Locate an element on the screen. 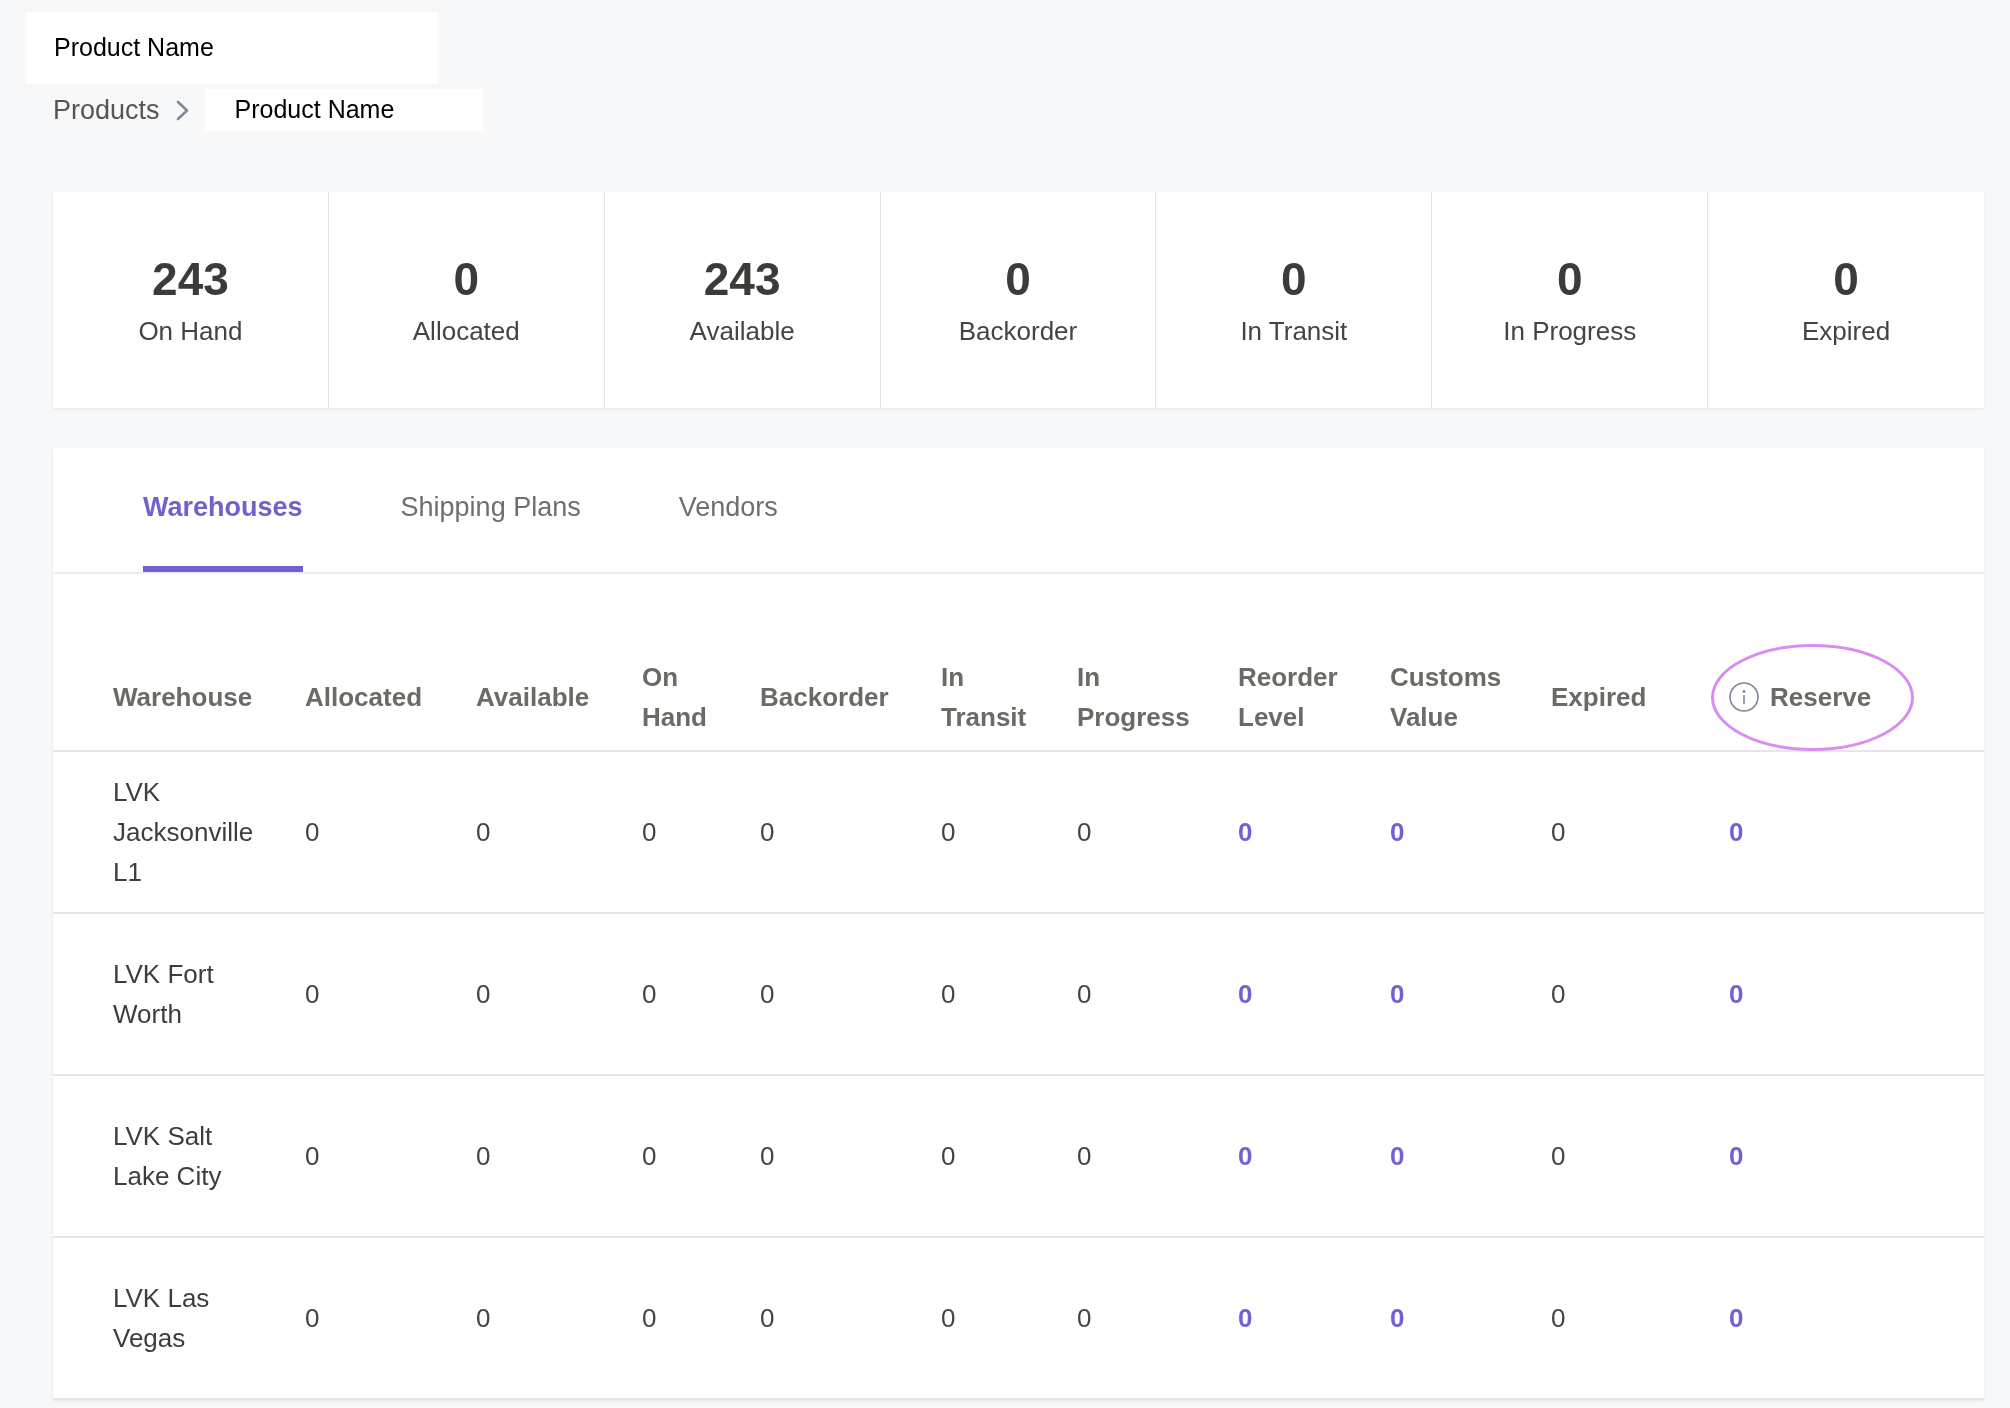 The width and height of the screenshot is (2010, 1408). stat-label: On Hand is located at coordinates (190, 331).